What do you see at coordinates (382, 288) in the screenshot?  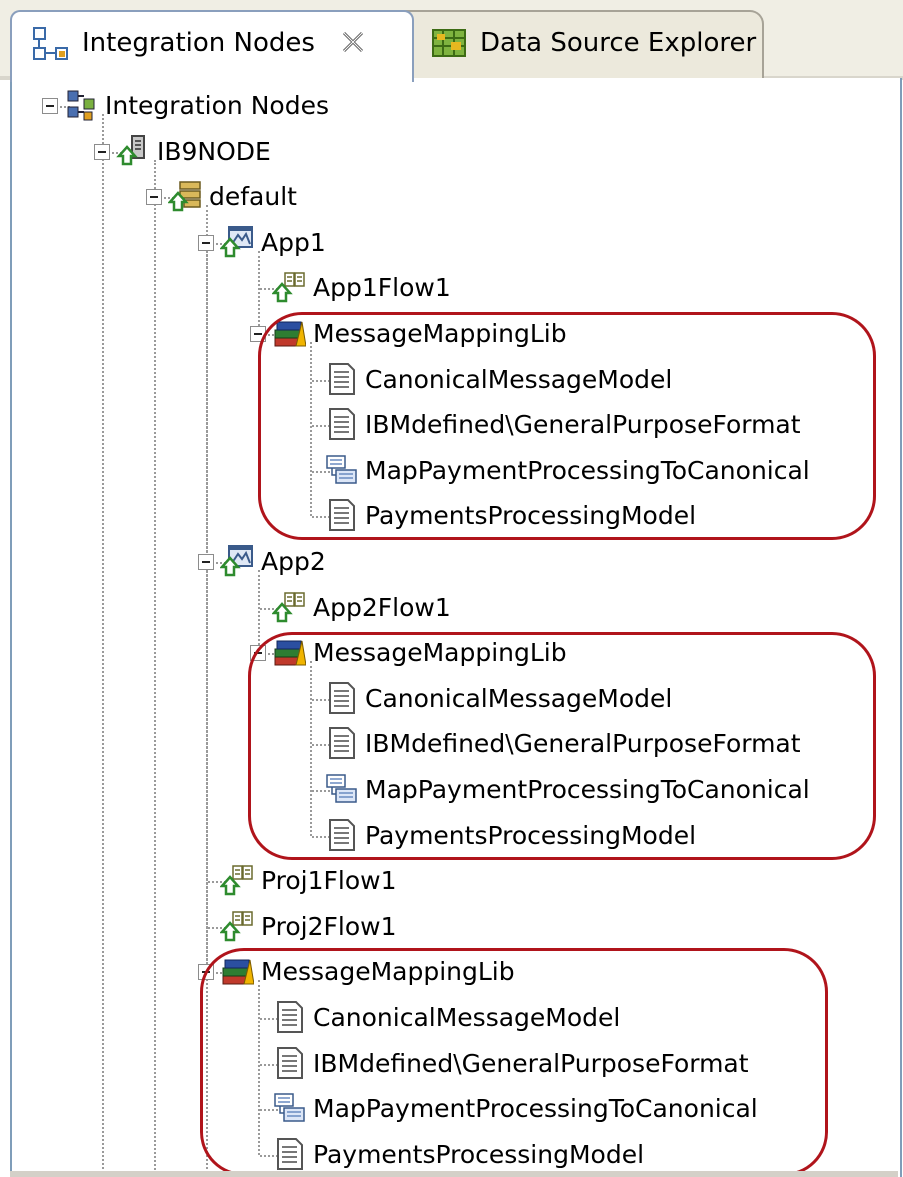 I see `tree-node-label: App1Flow1` at bounding box center [382, 288].